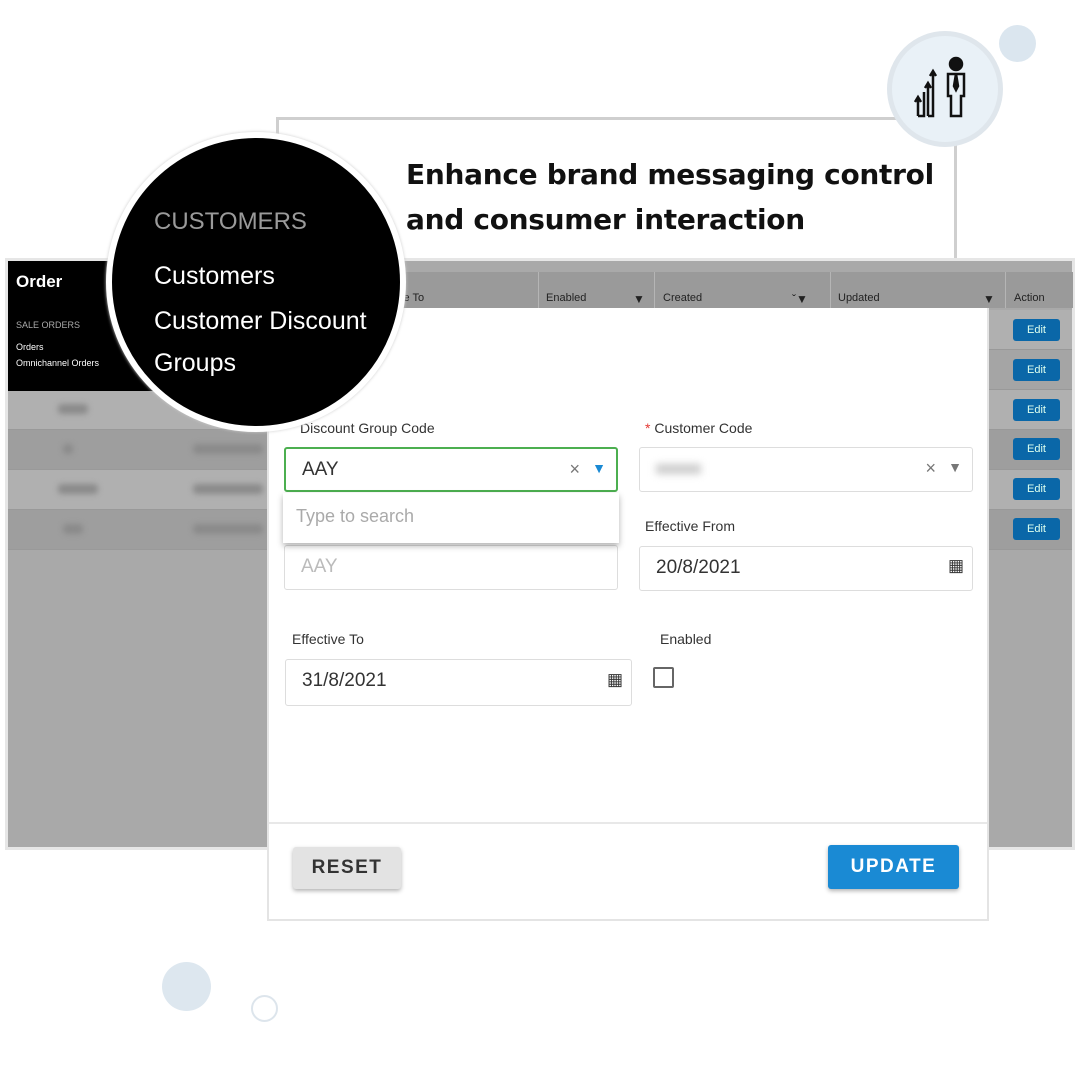  I want to click on column-action: Action, so click(1029, 298).